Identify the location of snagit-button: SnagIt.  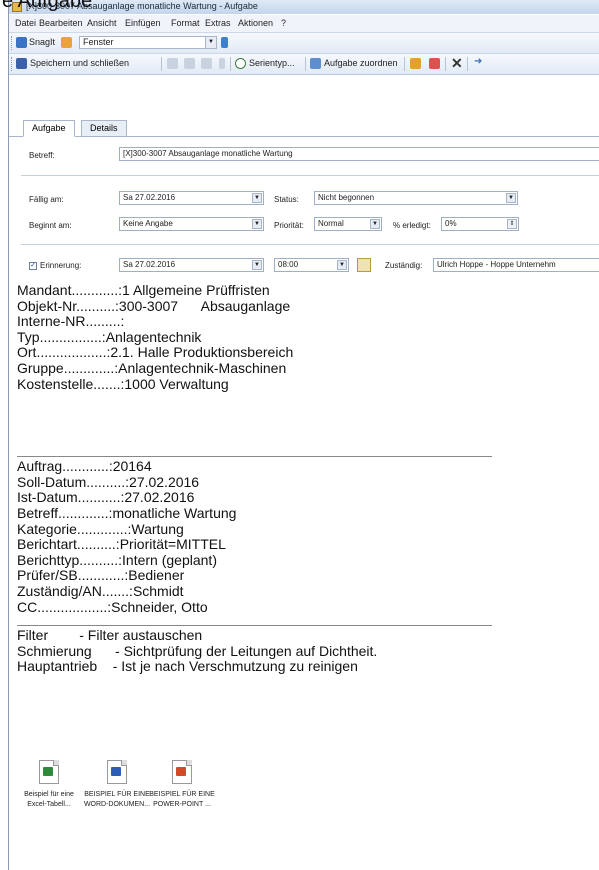
(42, 42).